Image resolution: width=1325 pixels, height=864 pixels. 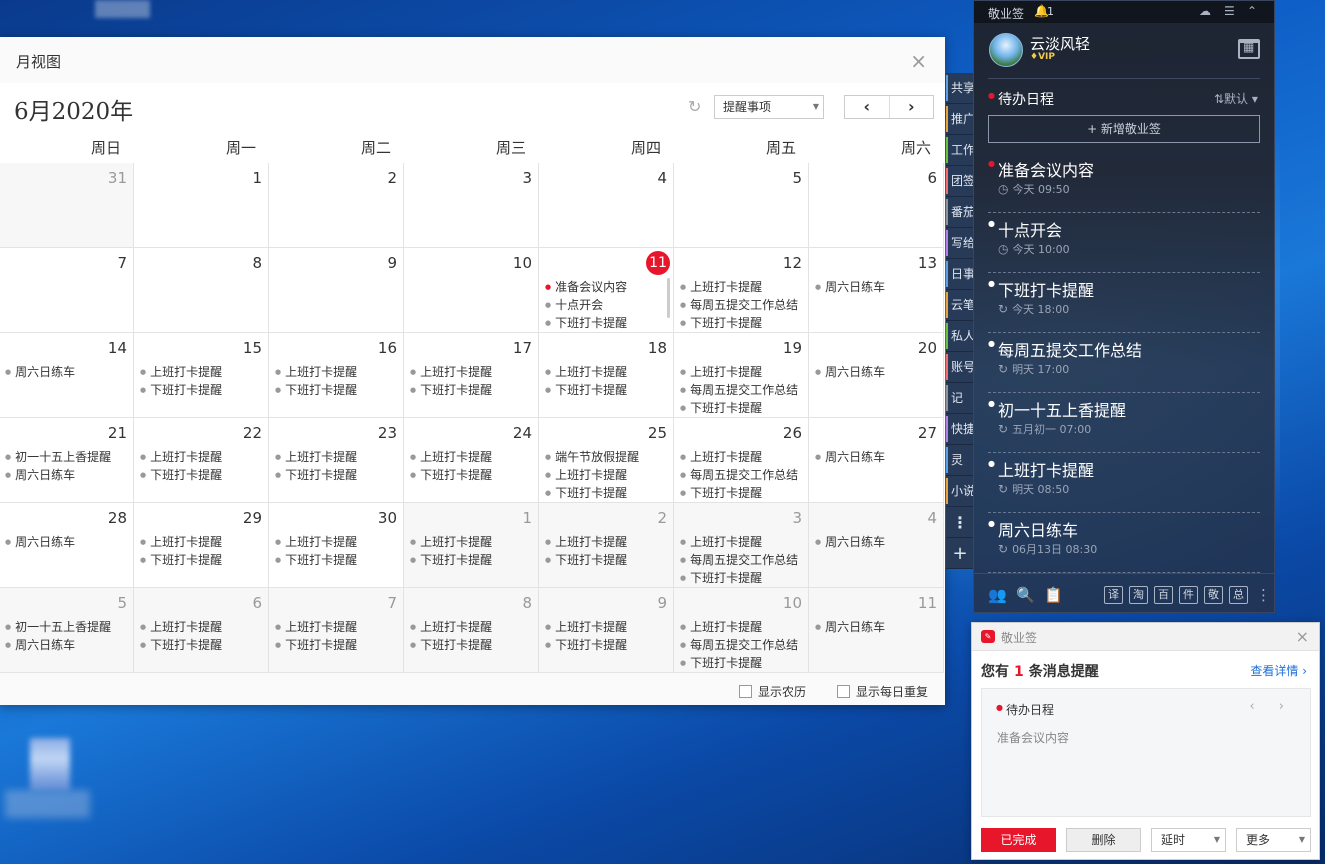 I want to click on calendar-day-cell: 19 上班打卡提醒每周五提交工作总结下班打卡提醒, so click(x=741, y=375).